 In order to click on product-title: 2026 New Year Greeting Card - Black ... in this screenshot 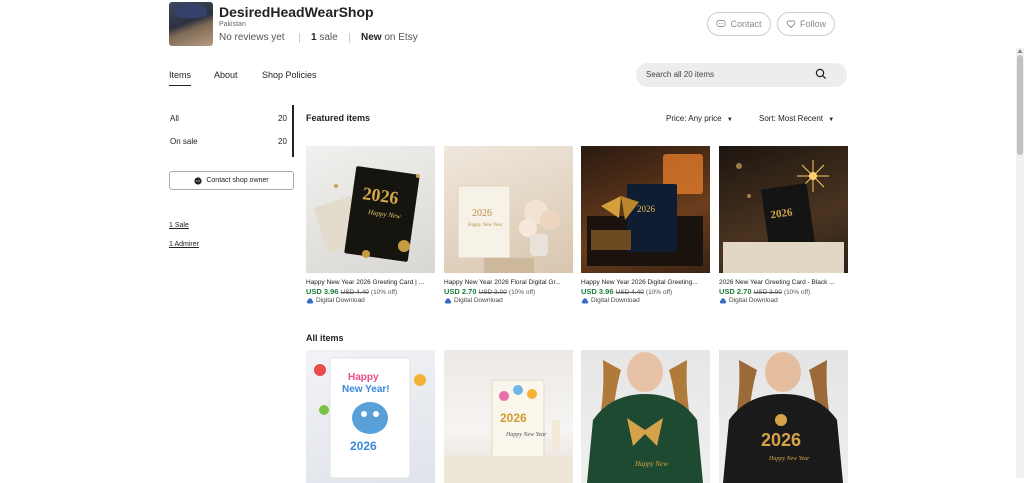, I will do `click(783, 282)`.